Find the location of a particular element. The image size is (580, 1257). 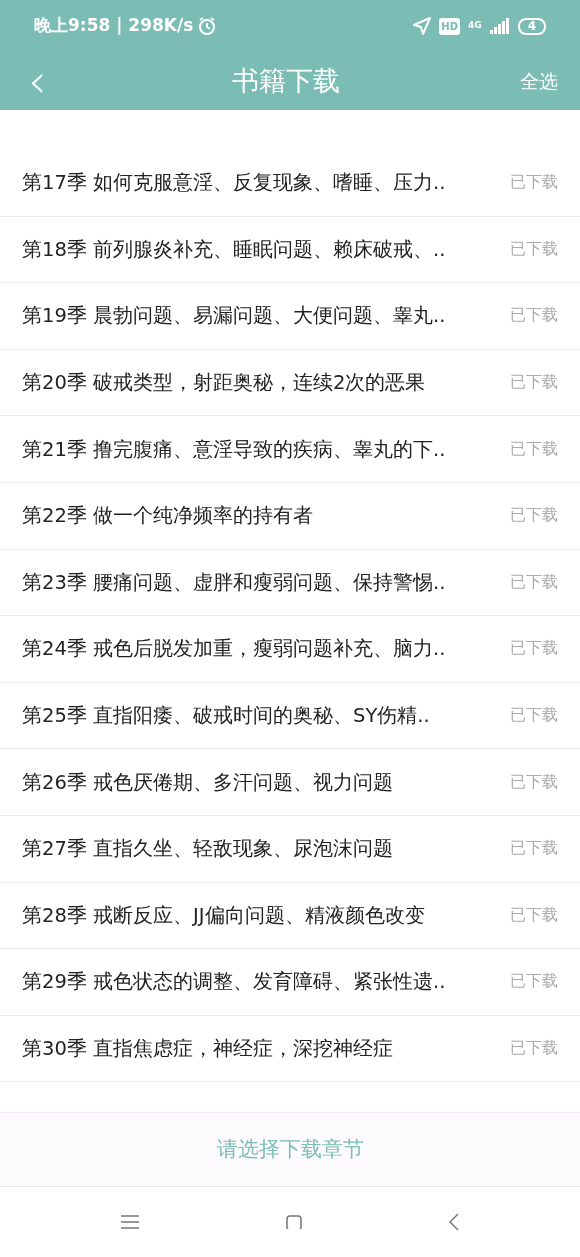

chapter-title: 第20季 破戒类型，射距奥秘，连续2次的恶果 is located at coordinates (224, 382).